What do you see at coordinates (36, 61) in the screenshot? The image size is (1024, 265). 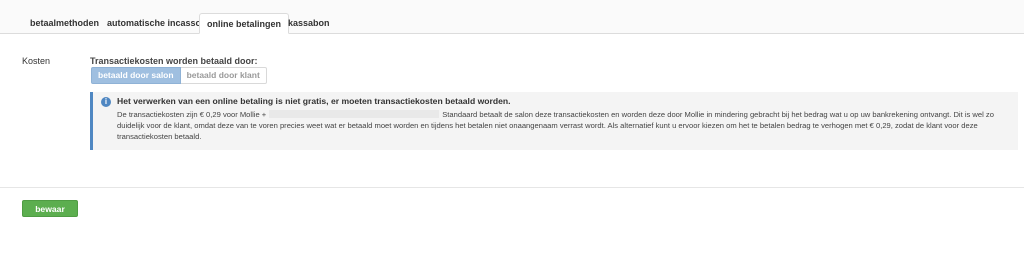 I see `kosten-label: Kosten` at bounding box center [36, 61].